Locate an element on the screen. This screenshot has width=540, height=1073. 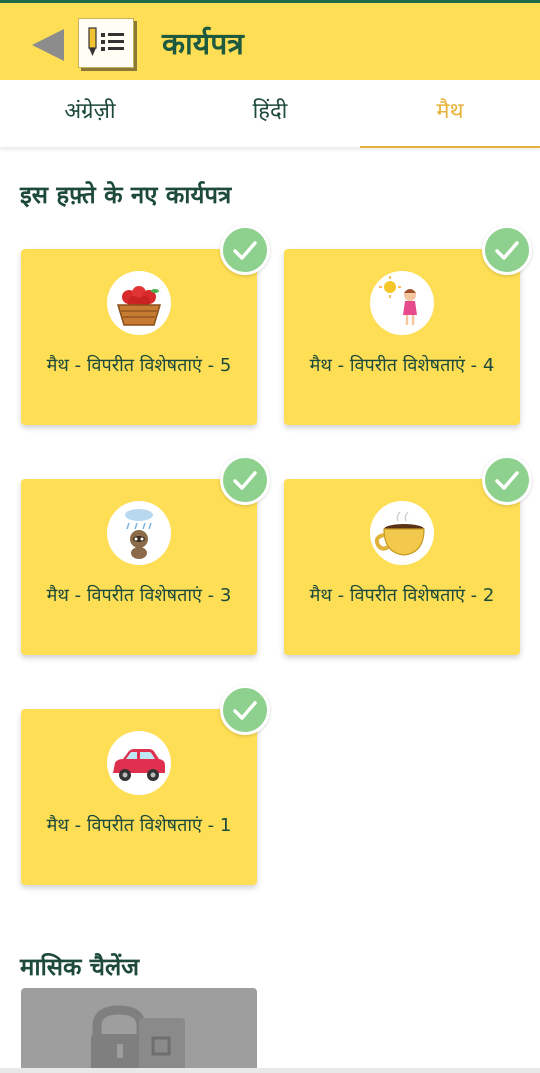
lock-icon is located at coordinates (138, 1039).